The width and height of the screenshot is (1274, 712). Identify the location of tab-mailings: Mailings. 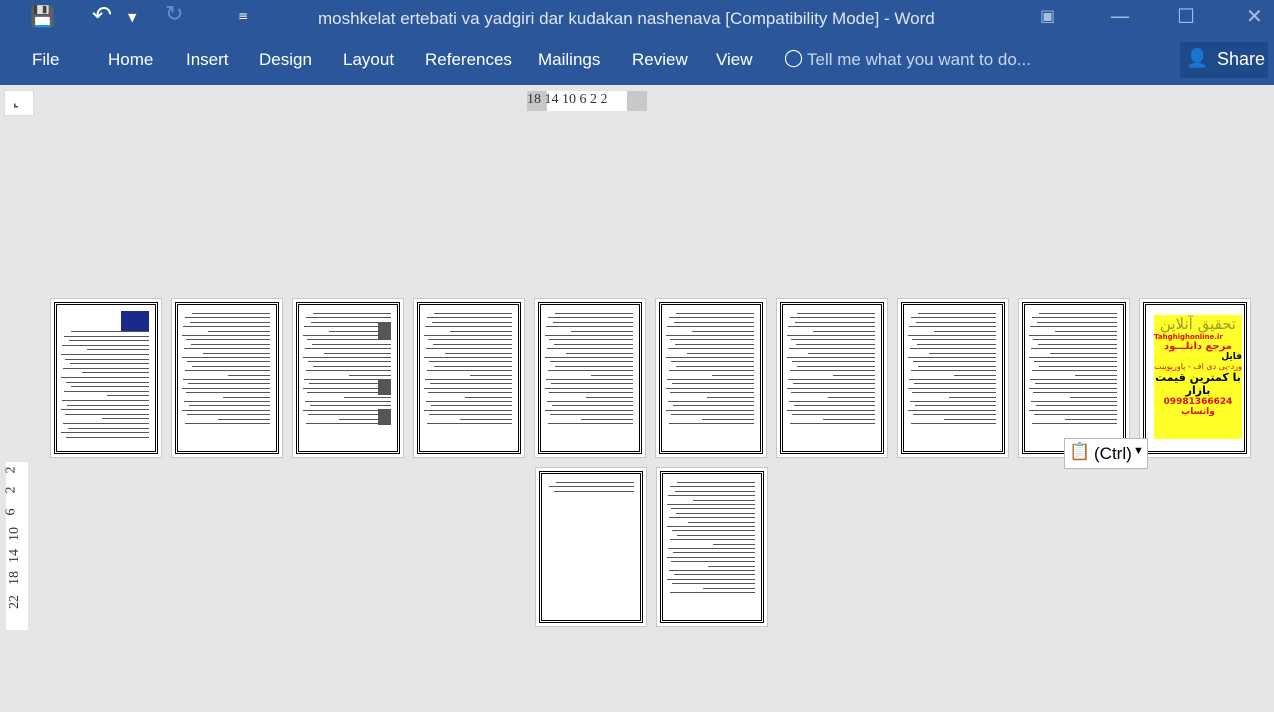
(569, 60).